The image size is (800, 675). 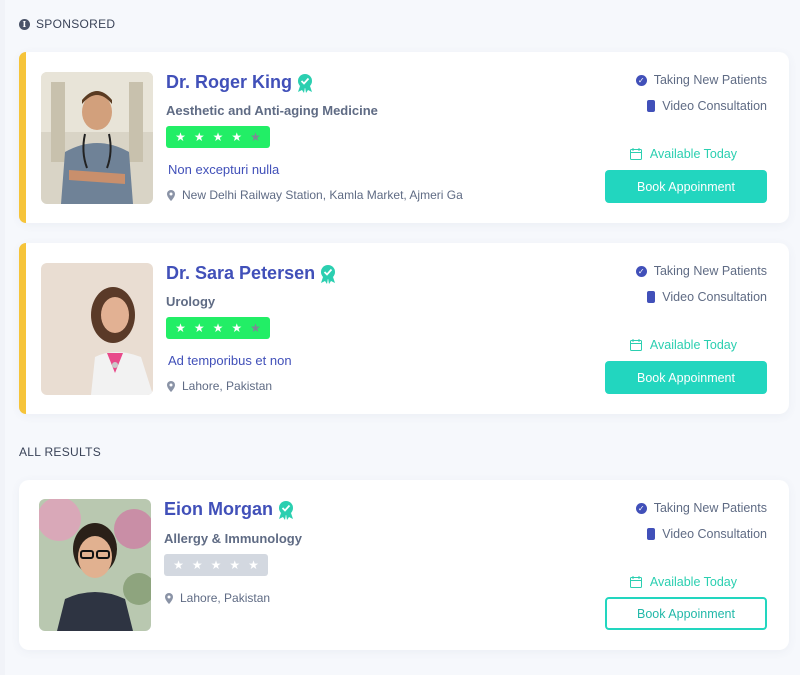 What do you see at coordinates (272, 110) in the screenshot?
I see `doctor-specialty: Aesthetic and Anti-aging Medicine` at bounding box center [272, 110].